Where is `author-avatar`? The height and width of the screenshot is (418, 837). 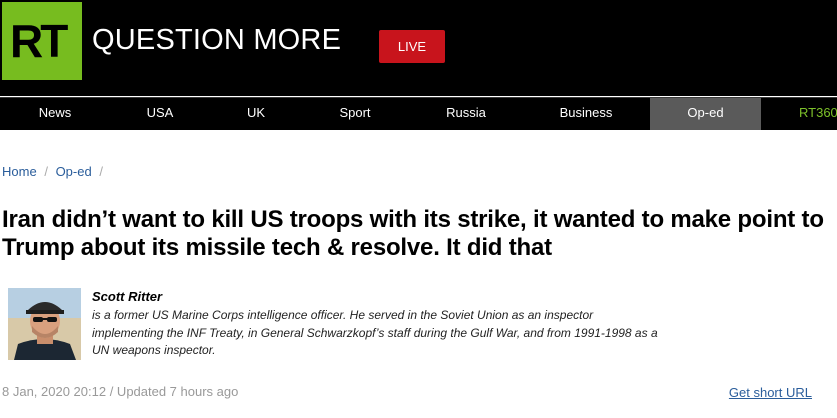
author-avatar is located at coordinates (44, 324).